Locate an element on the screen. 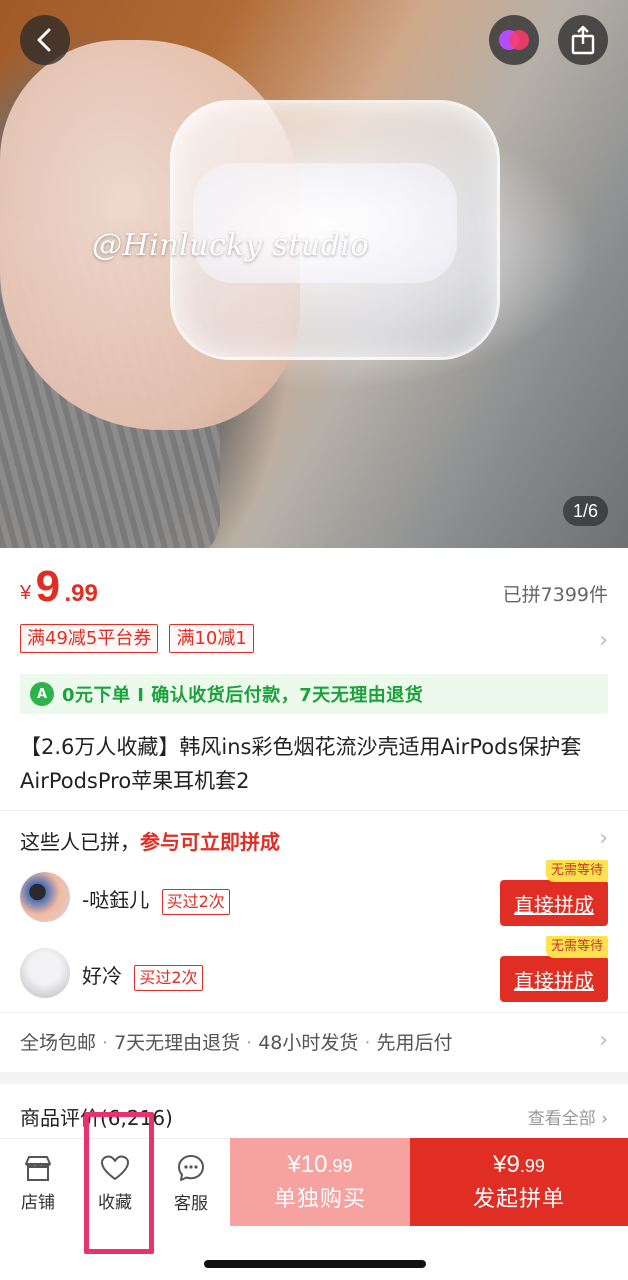 The width and height of the screenshot is (628, 1280). start-group-buy-button: ¥9.99 发起拼单 is located at coordinates (519, 1182).